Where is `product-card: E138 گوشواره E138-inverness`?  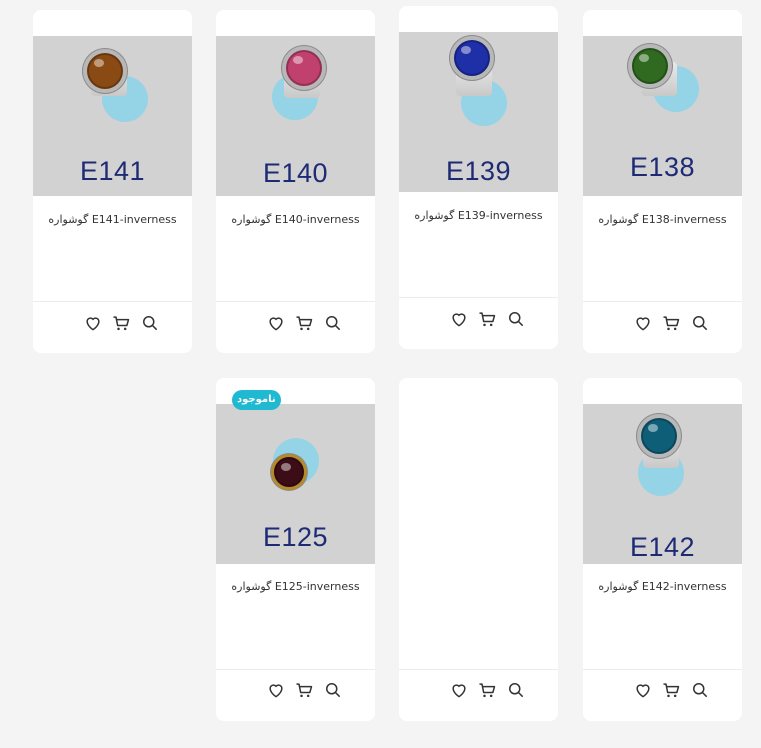
product-card: E138 گوشواره E138-inverness is located at coordinates (662, 181).